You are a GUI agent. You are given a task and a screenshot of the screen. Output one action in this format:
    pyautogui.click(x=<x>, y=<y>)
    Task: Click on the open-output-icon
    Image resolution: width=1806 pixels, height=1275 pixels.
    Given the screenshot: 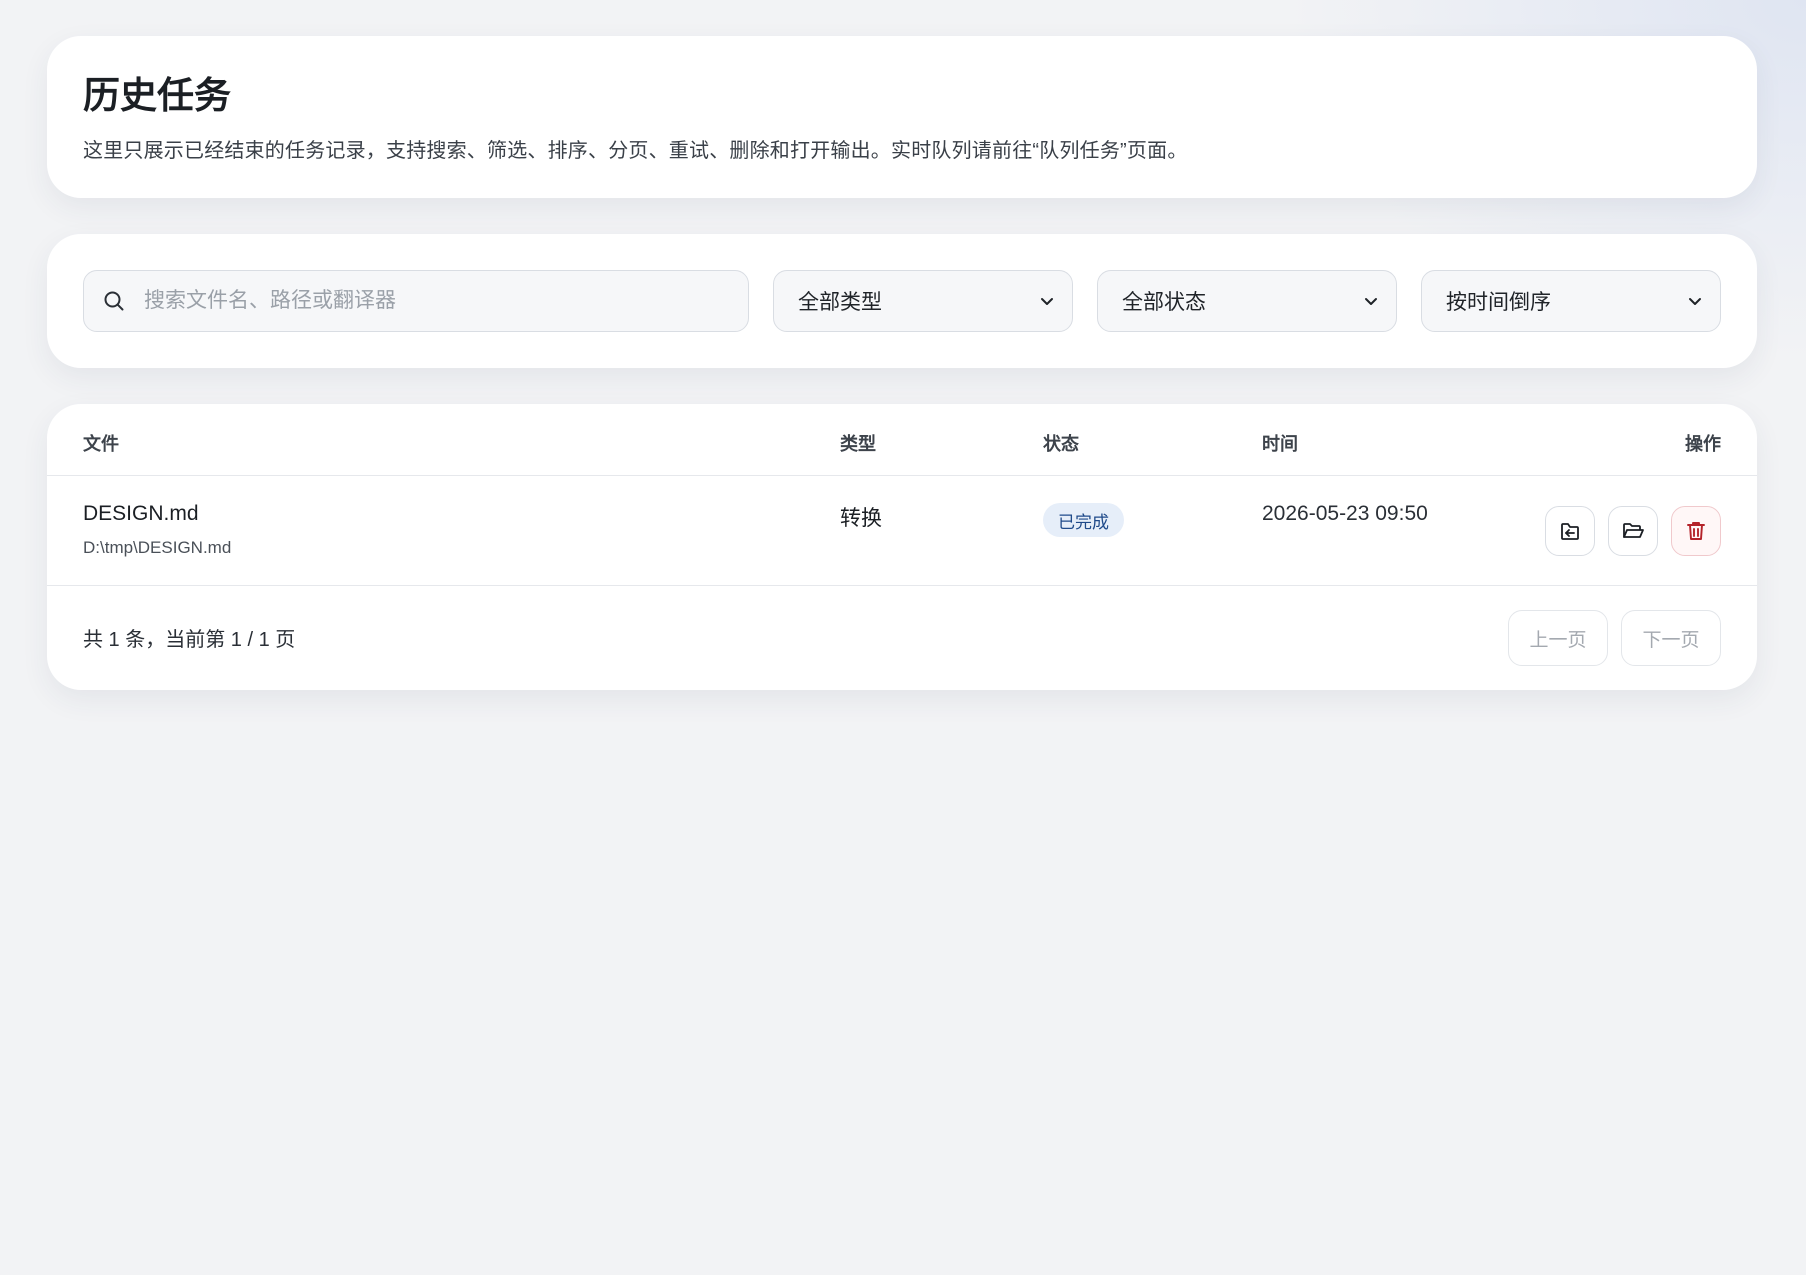 What is the action you would take?
    pyautogui.click(x=1570, y=531)
    